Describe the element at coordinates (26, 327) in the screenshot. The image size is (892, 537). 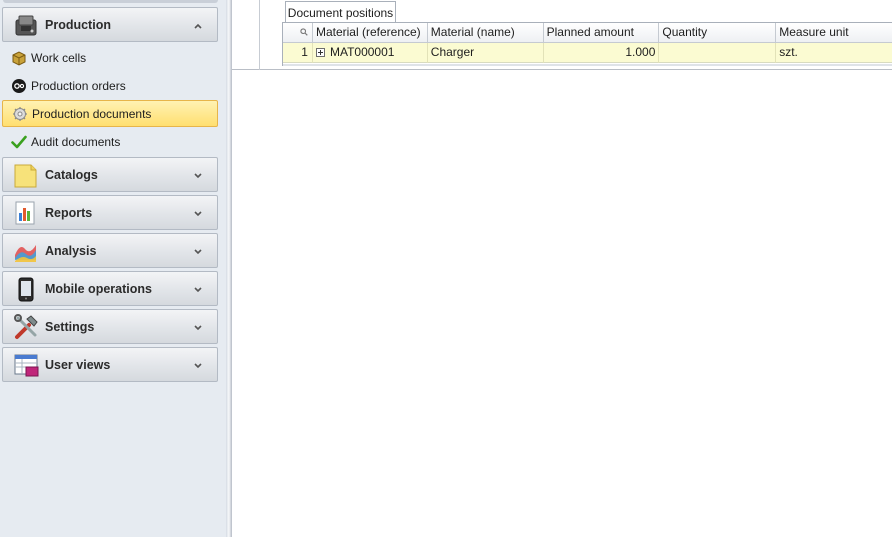
I see `settings-icon` at that location.